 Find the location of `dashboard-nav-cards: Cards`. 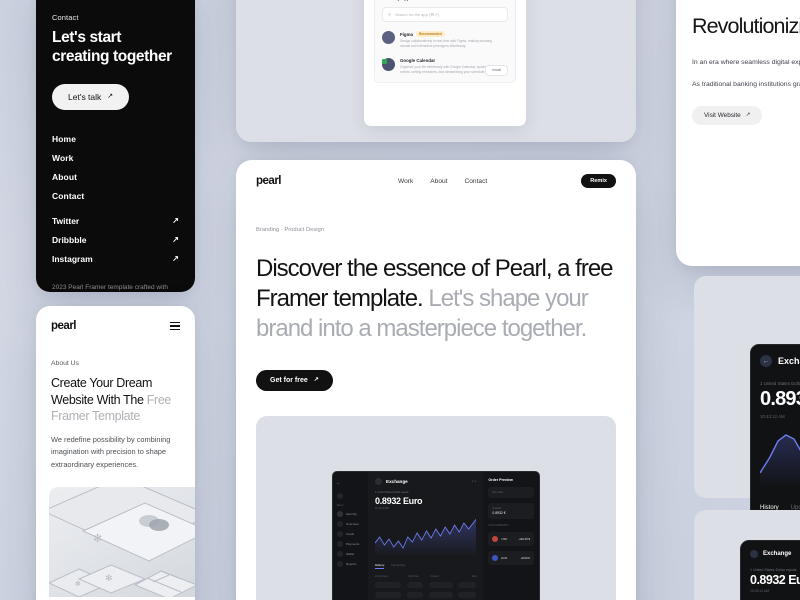

dashboard-nav-cards: Cards is located at coordinates (350, 533).